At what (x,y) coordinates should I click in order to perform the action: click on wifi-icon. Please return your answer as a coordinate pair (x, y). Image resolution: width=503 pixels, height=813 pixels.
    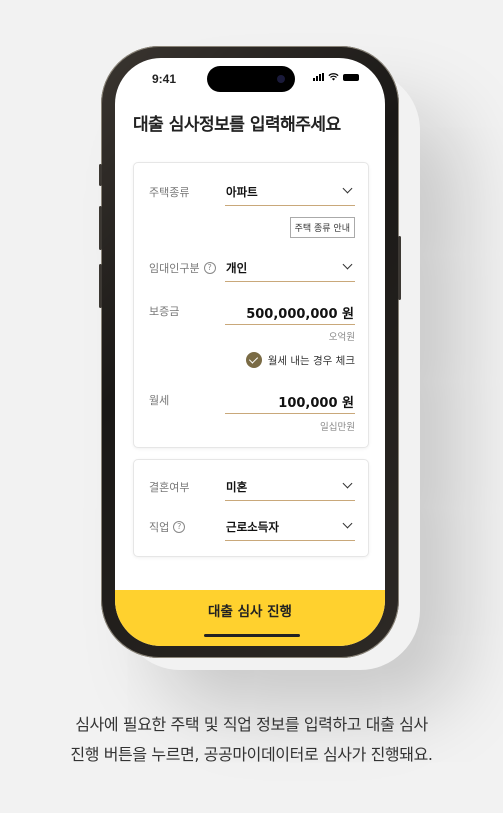
    Looking at the image, I should click on (333, 77).